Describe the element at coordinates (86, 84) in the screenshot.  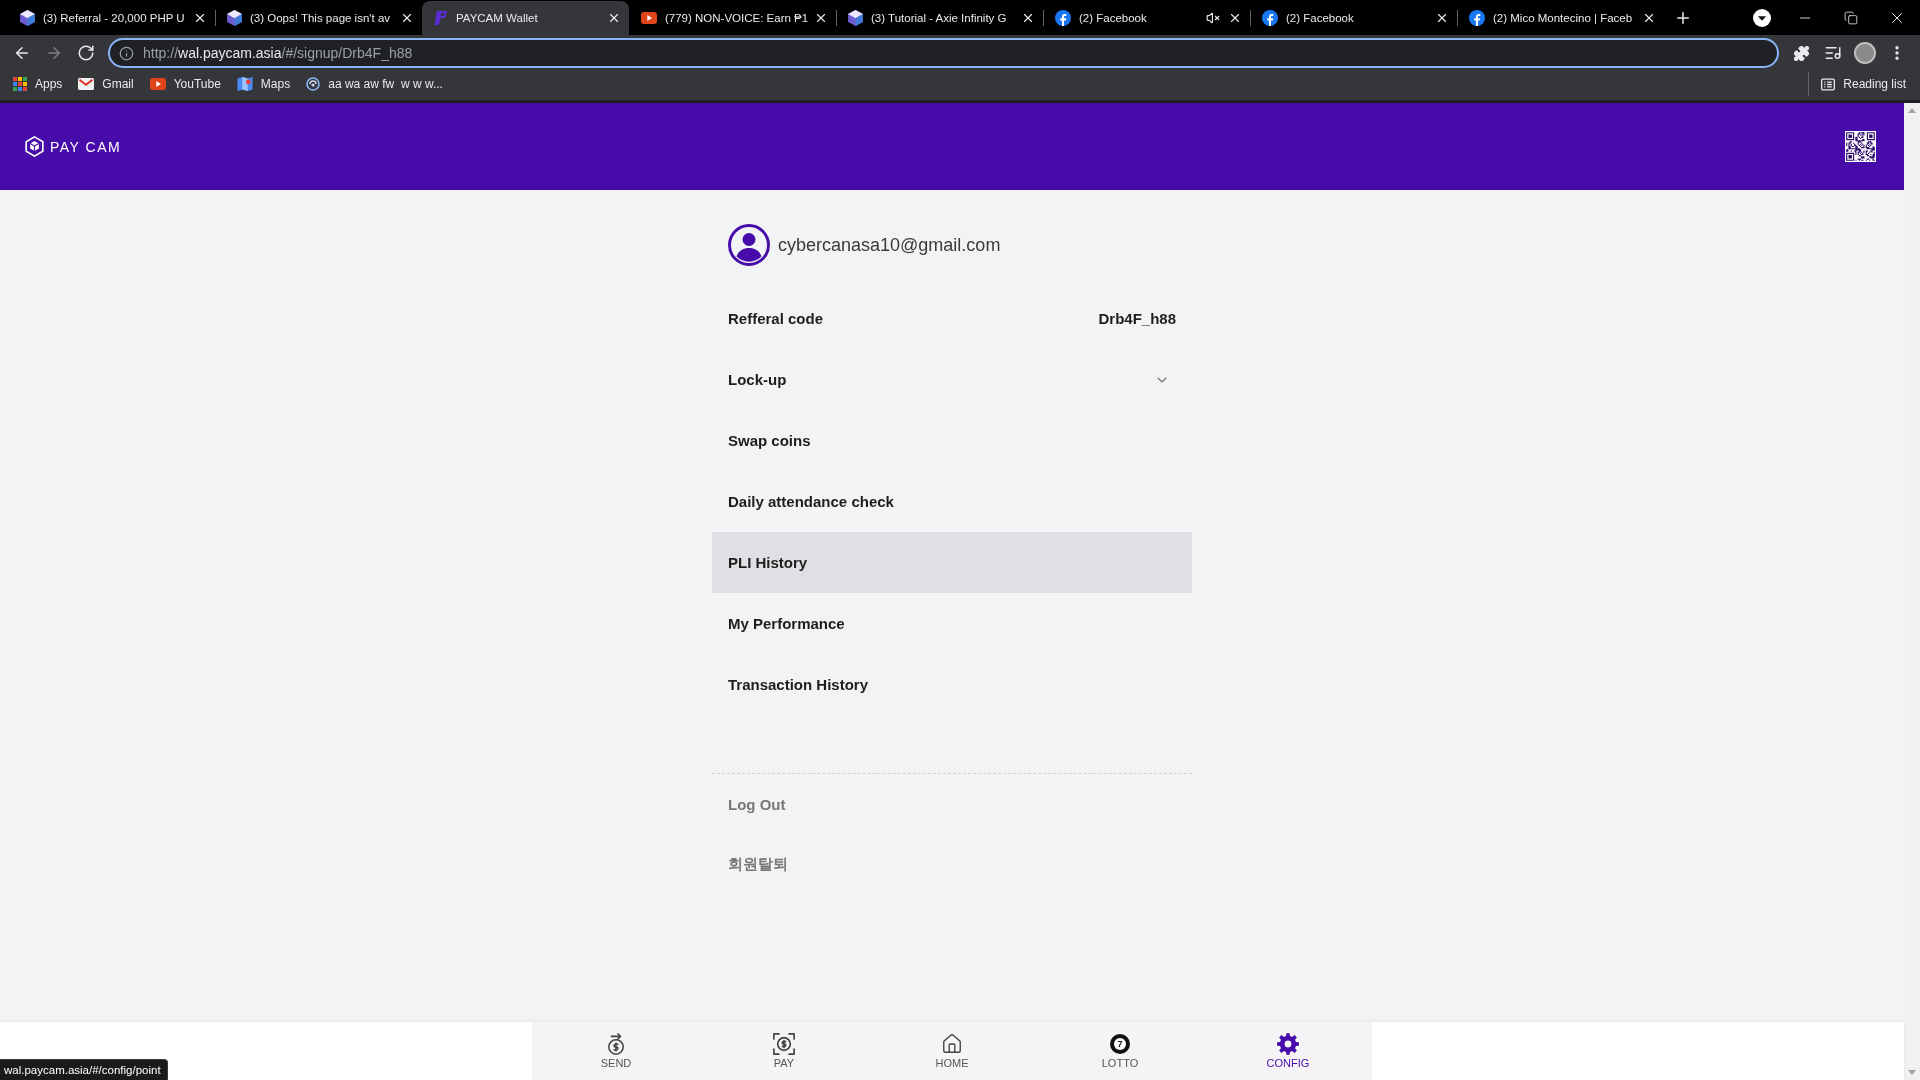
I see `envelope-icon` at that location.